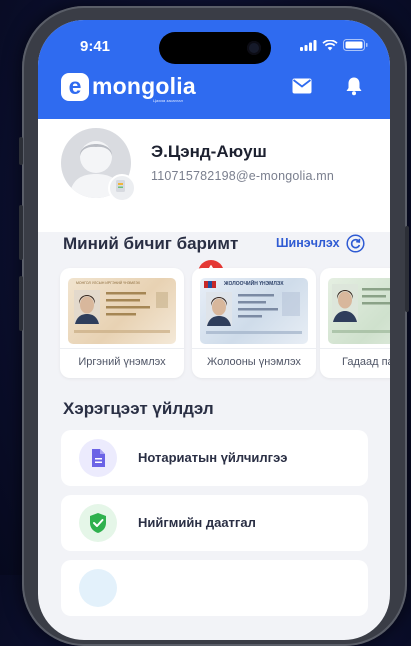 The image size is (411, 646). What do you see at coordinates (355, 45) in the screenshot?
I see `battery-icon` at bounding box center [355, 45].